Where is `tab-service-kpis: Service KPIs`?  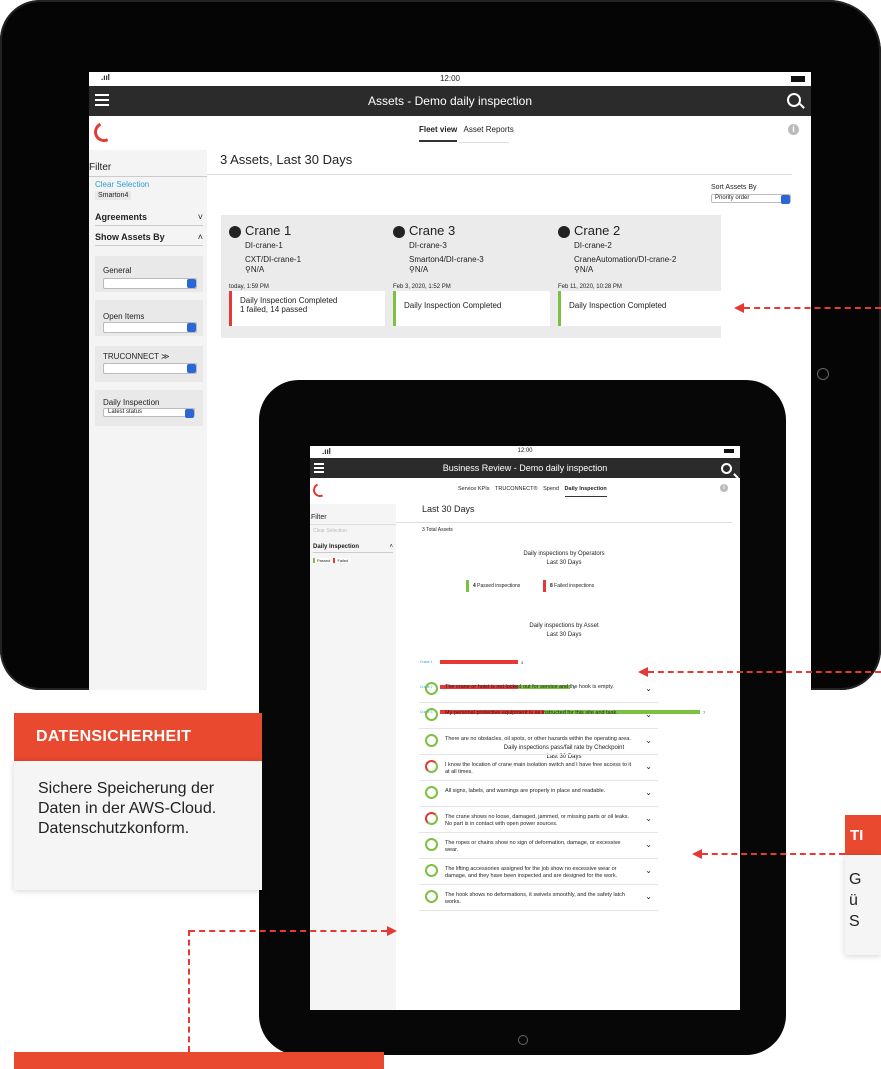 tab-service-kpis: Service KPIs is located at coordinates (473, 489).